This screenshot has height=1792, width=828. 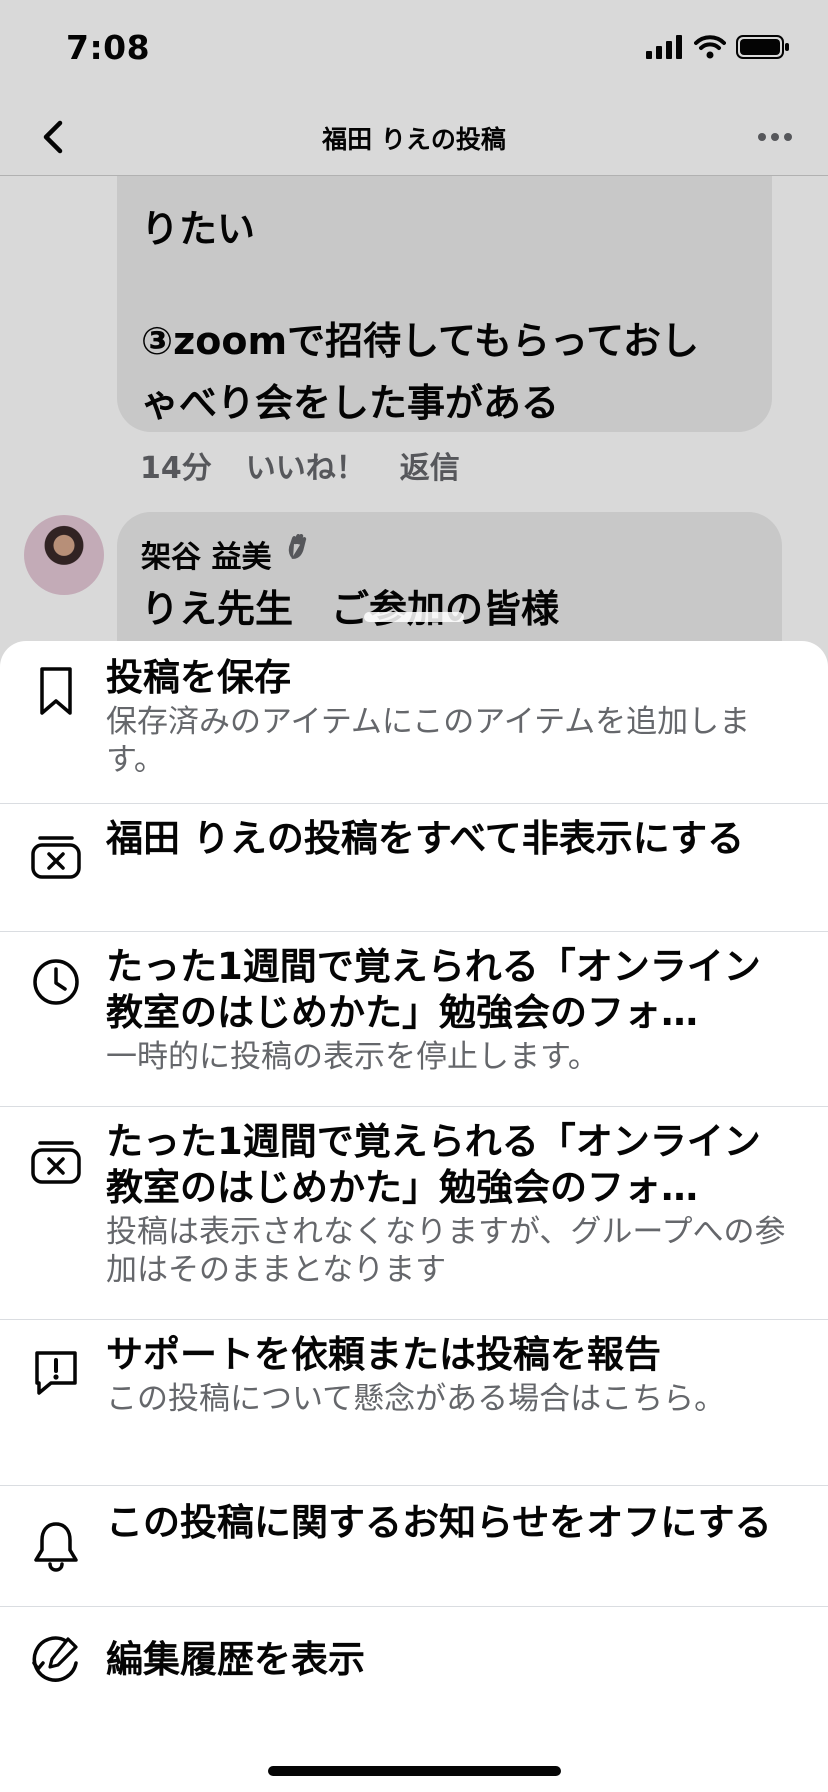 What do you see at coordinates (198, 677) in the screenshot?
I see `menu-item-title: 投稿を保存` at bounding box center [198, 677].